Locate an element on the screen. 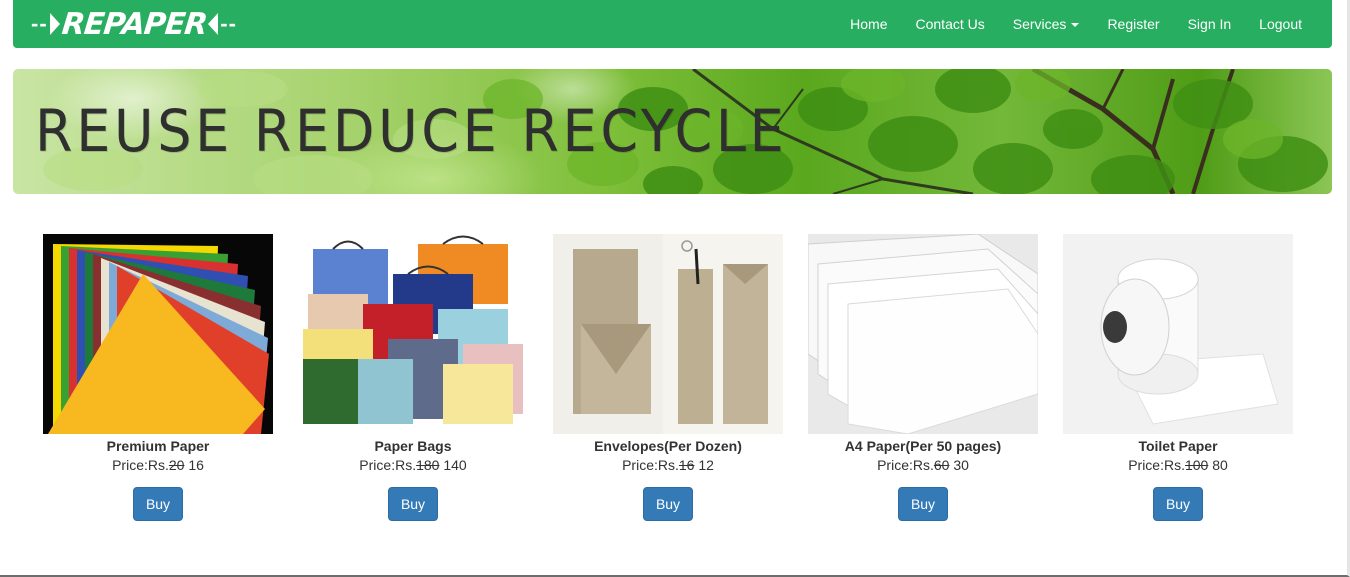  new-price: 16 is located at coordinates (194, 465).